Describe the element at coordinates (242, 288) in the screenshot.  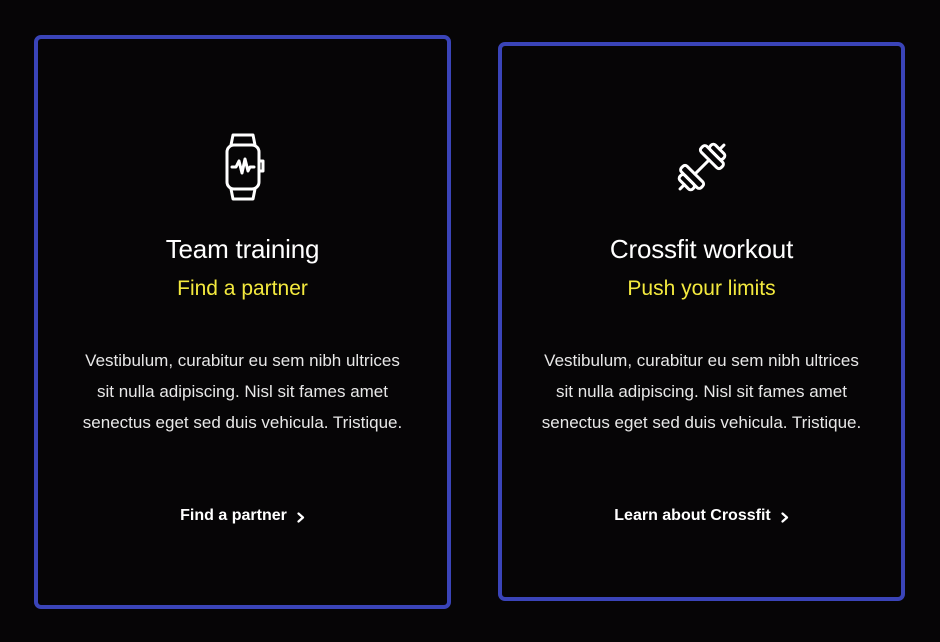
I see `card-subtitle: Find a partner` at that location.